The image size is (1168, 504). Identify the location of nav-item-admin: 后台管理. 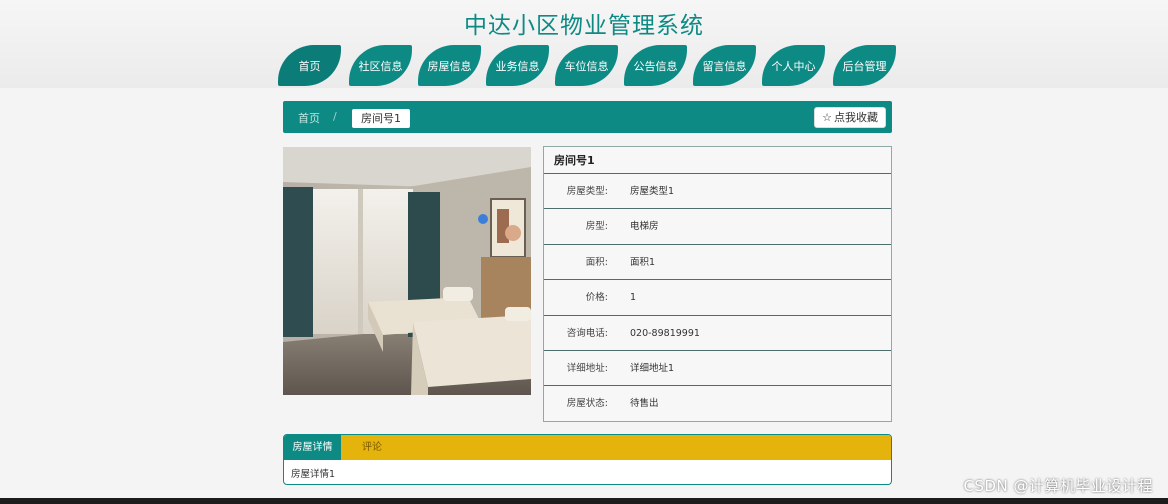
(864, 65).